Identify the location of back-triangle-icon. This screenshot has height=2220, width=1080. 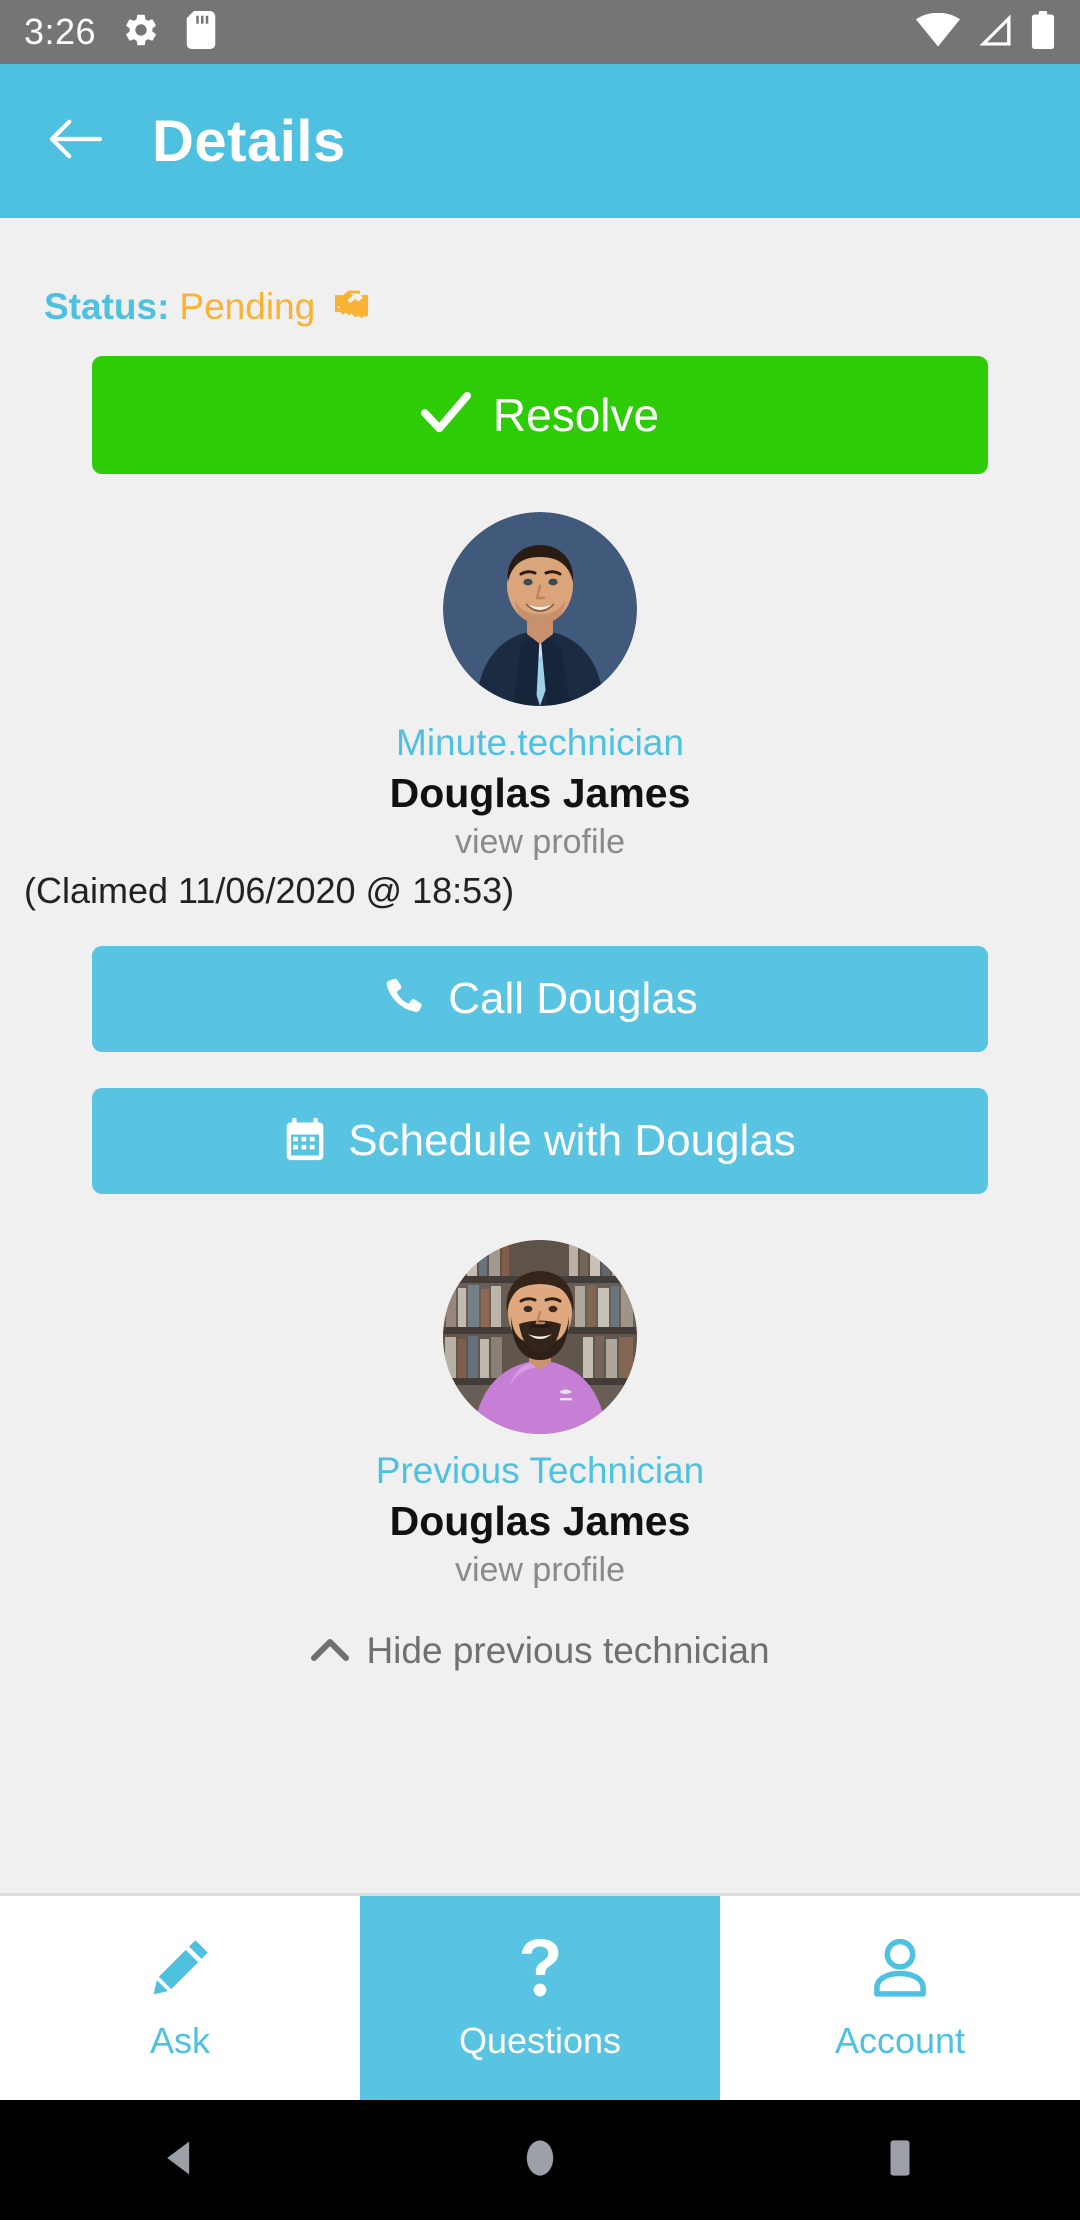
(180, 2160).